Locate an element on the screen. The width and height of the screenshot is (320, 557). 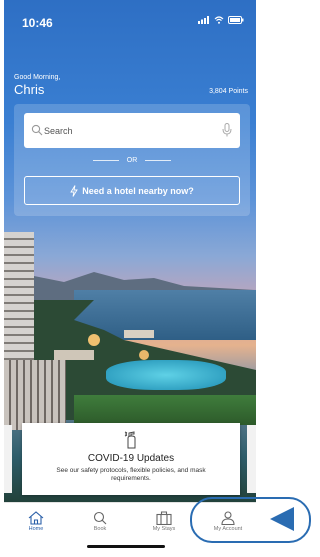
status-time: 10:46 is located at coordinates (37, 23).